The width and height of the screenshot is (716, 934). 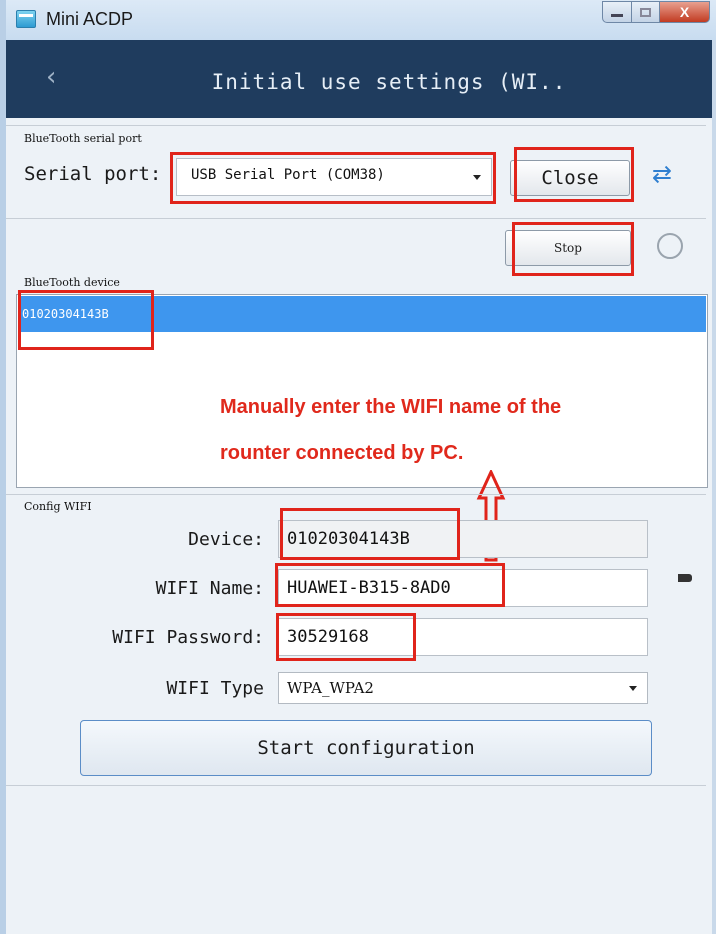 I want to click on close-icon: X, so click(x=684, y=12).